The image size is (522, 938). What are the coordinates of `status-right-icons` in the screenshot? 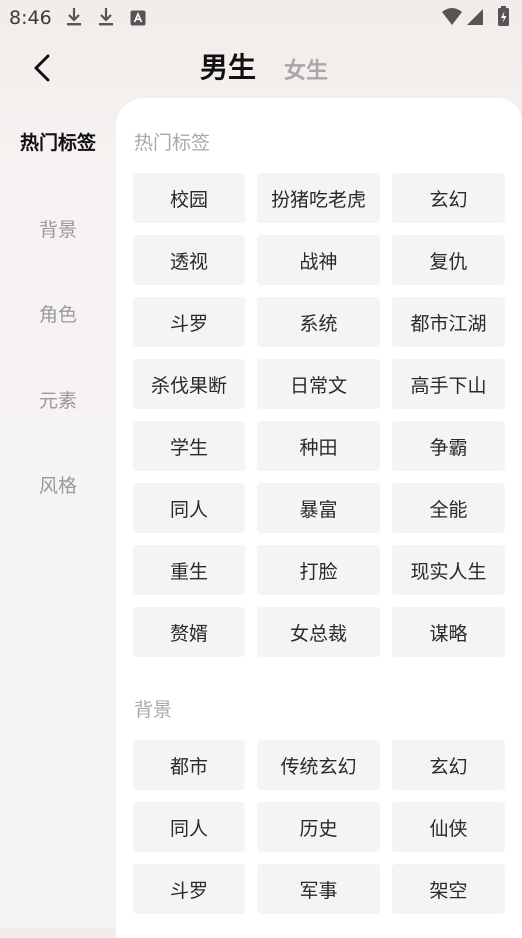 It's located at (477, 19).